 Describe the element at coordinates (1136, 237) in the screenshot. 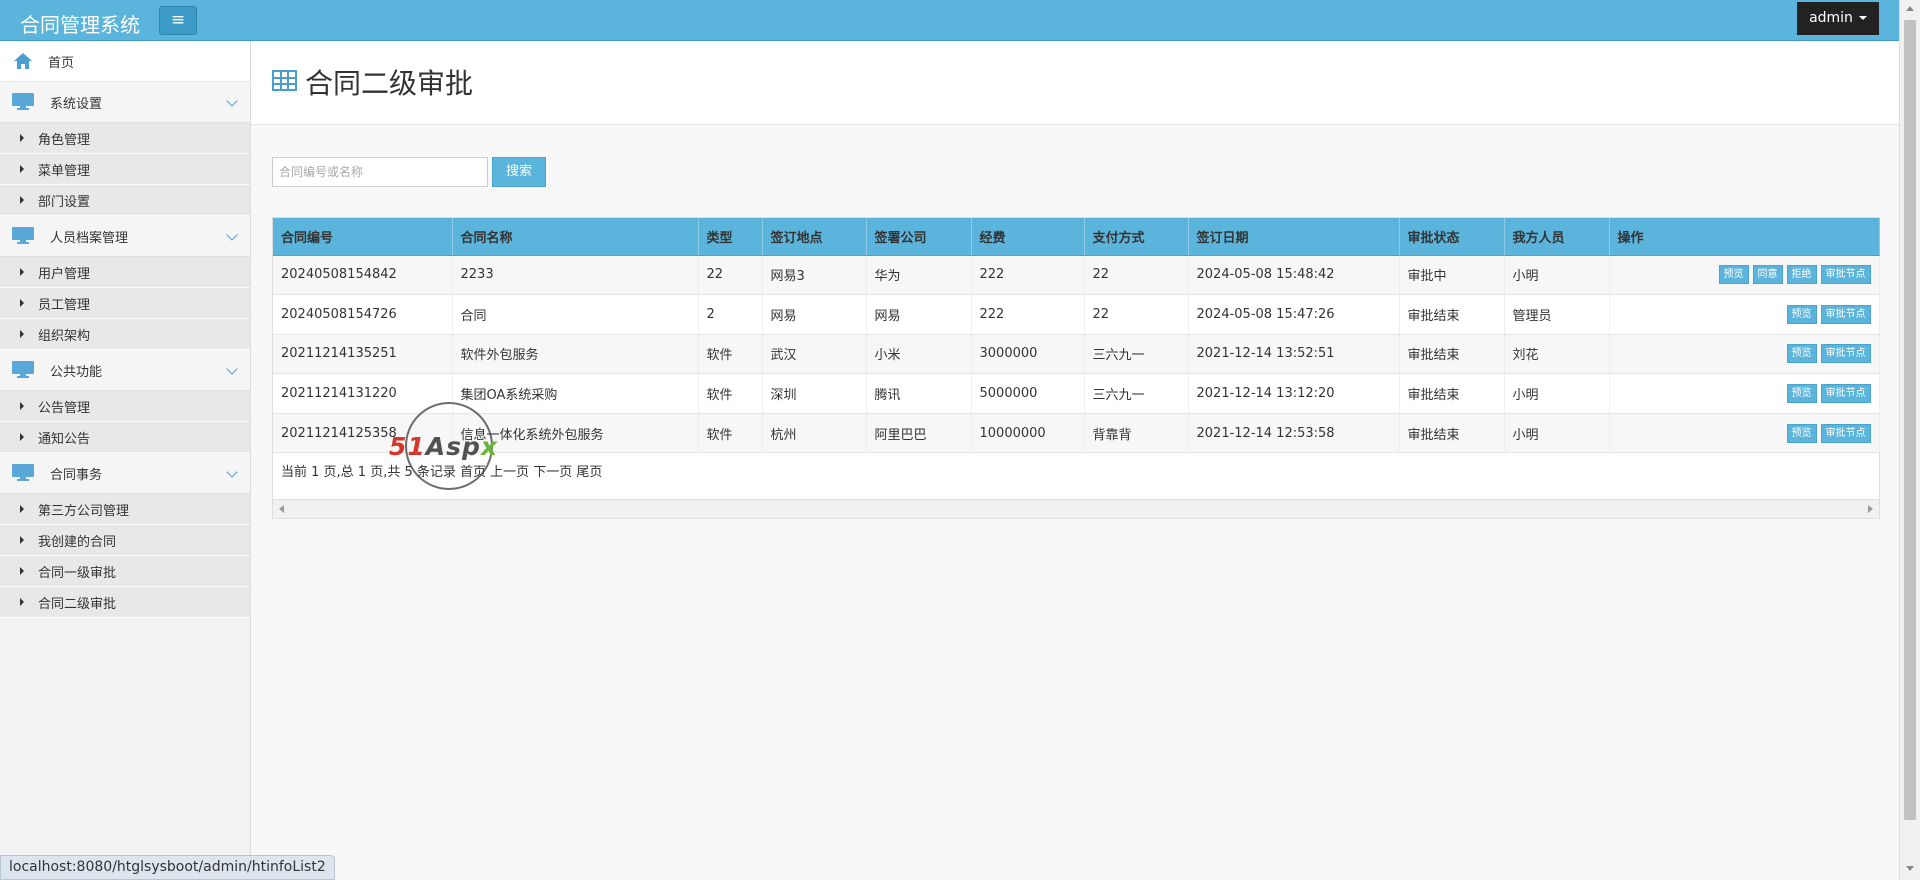

I see `column-header: 支付方式` at that location.